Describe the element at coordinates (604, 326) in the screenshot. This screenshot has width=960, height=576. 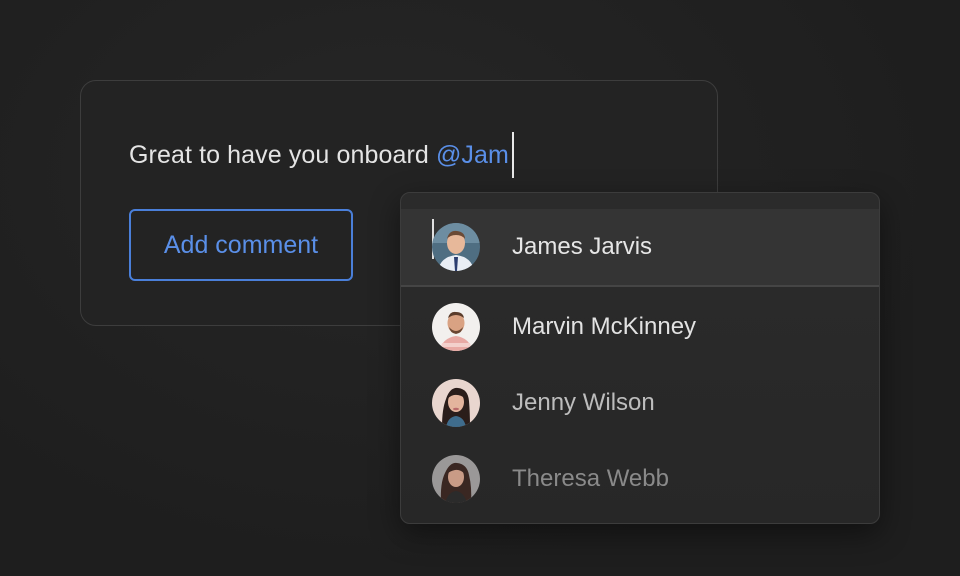
I see `mention-option-label: Marvin McKinney` at that location.